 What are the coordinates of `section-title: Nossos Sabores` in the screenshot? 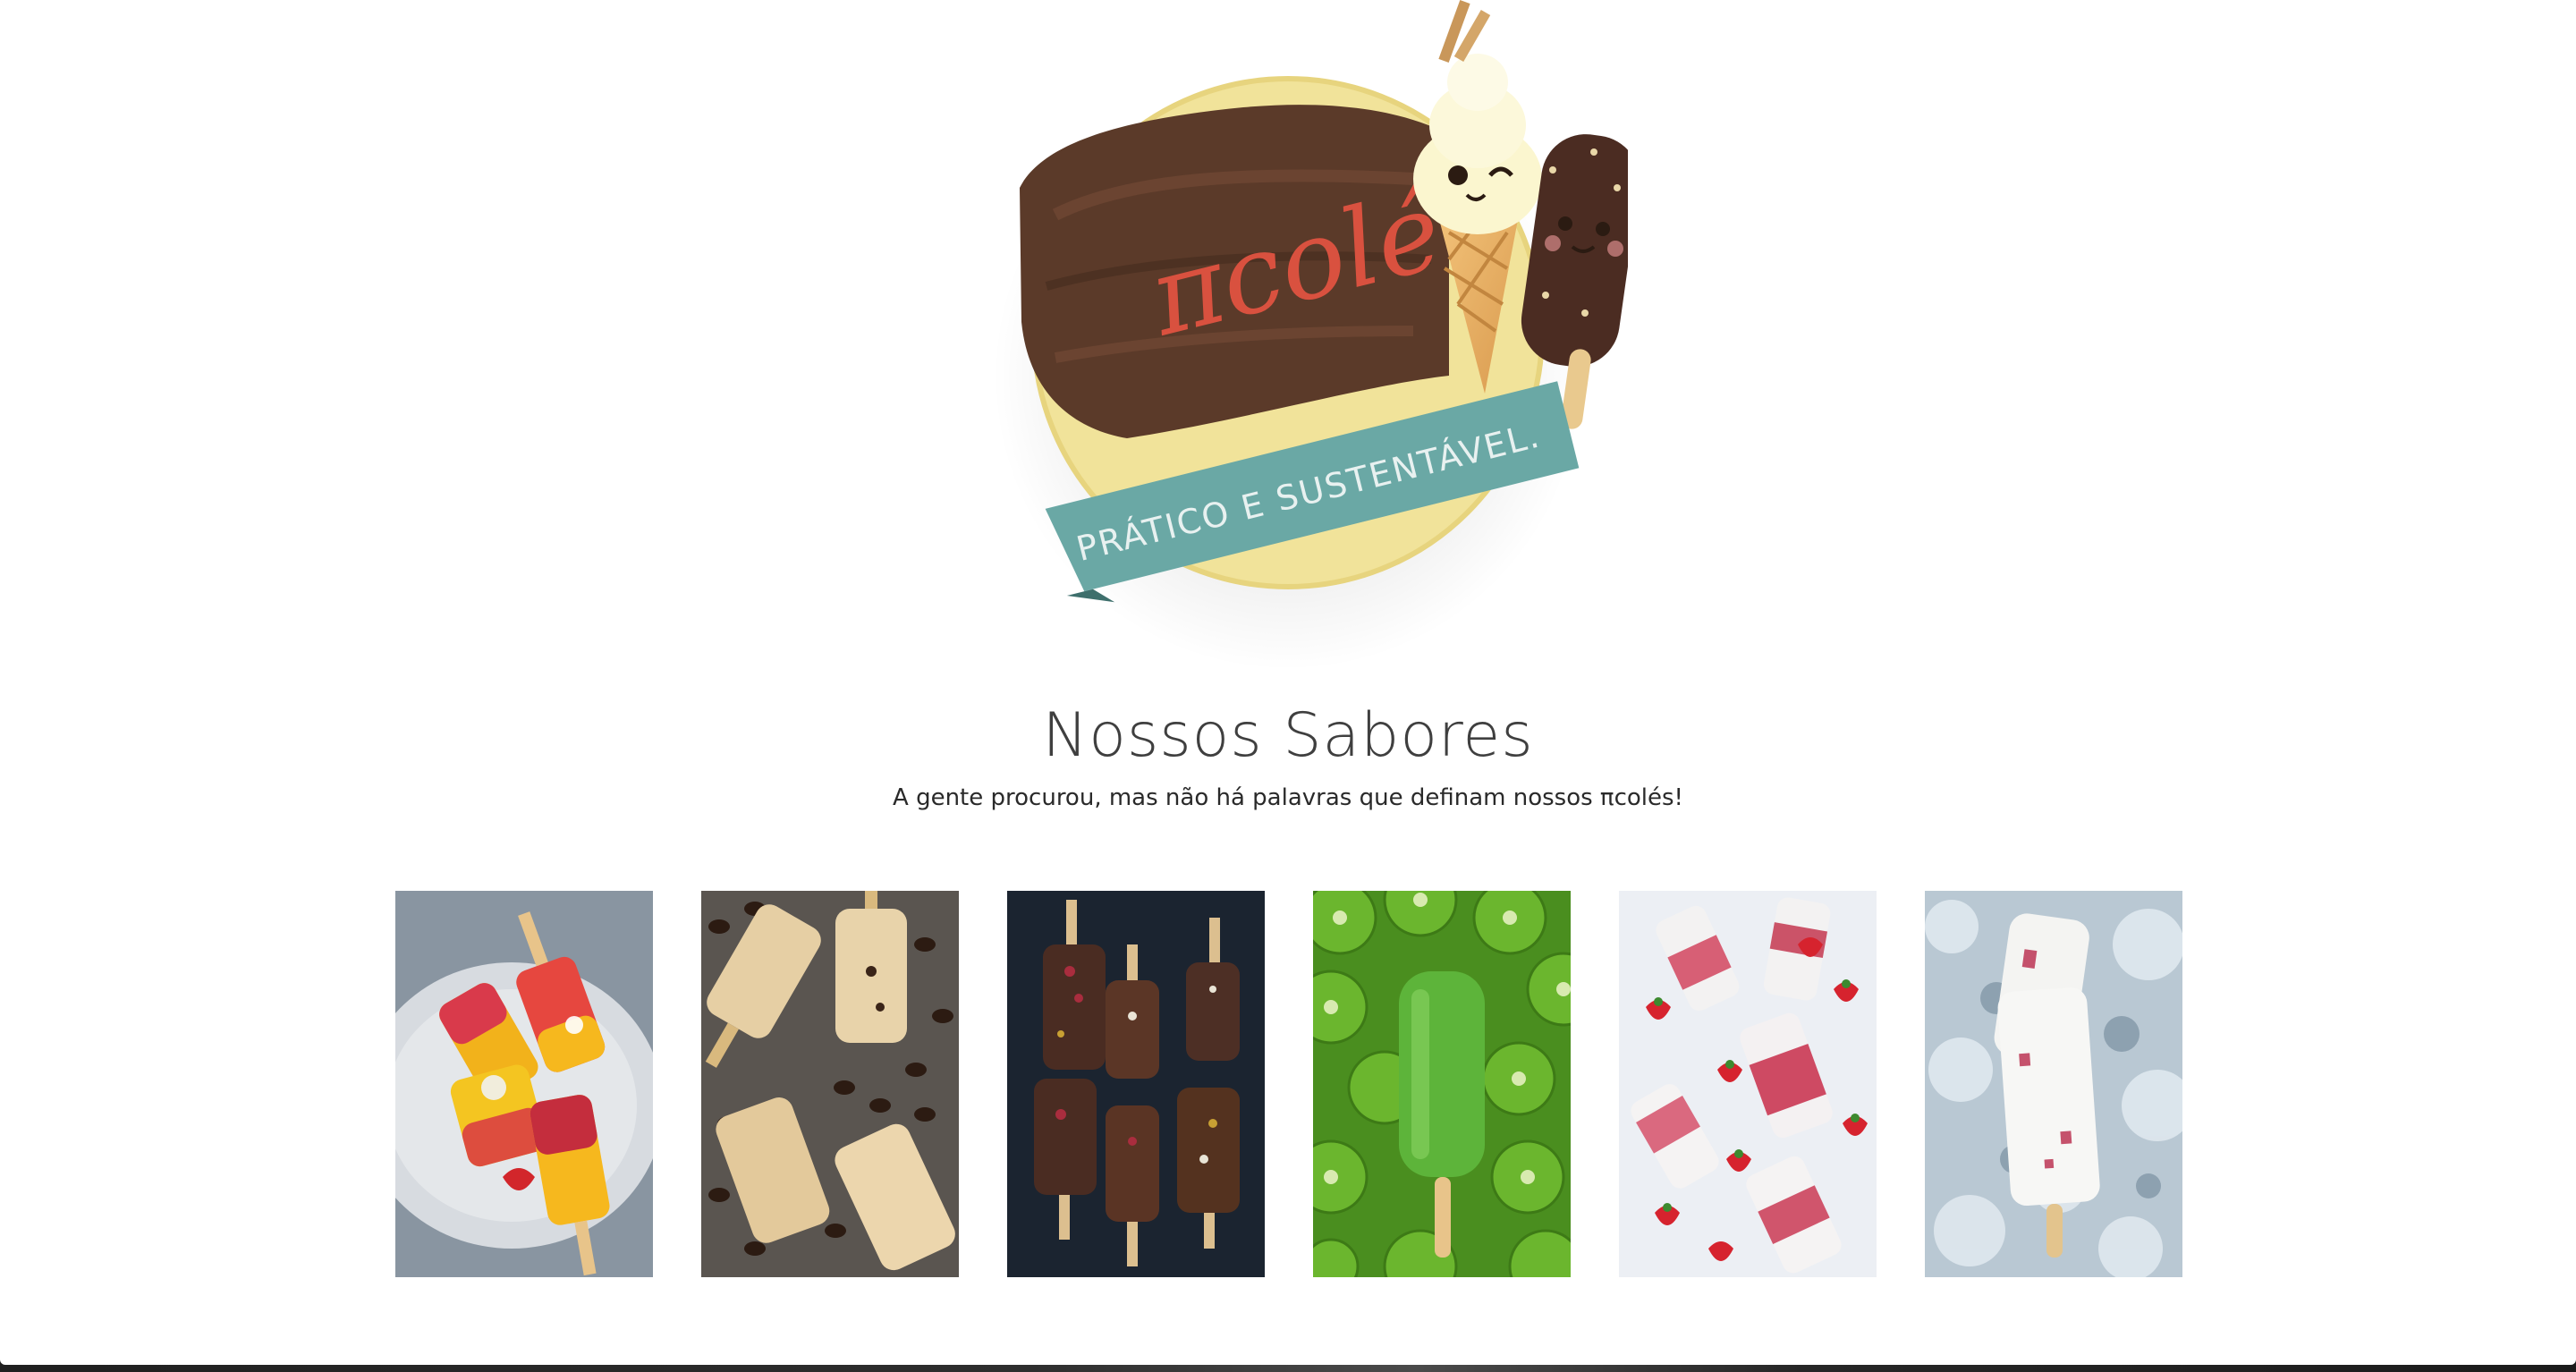 It's located at (1288, 735).